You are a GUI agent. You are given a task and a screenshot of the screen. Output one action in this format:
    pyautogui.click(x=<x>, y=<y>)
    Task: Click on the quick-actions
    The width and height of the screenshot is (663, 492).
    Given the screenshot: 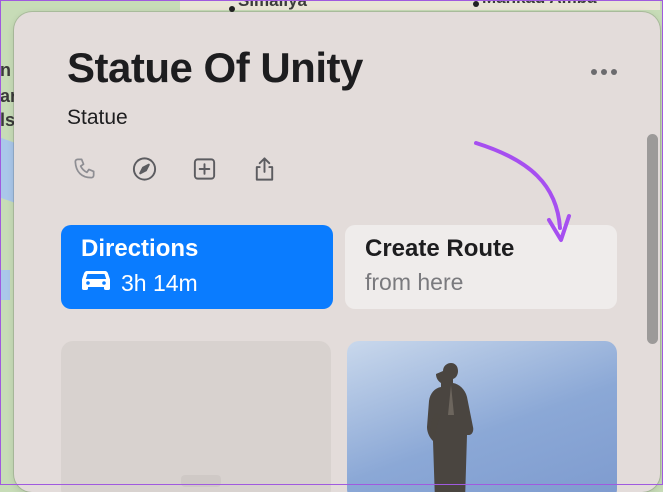 What is the action you would take?
    pyautogui.click(x=174, y=169)
    